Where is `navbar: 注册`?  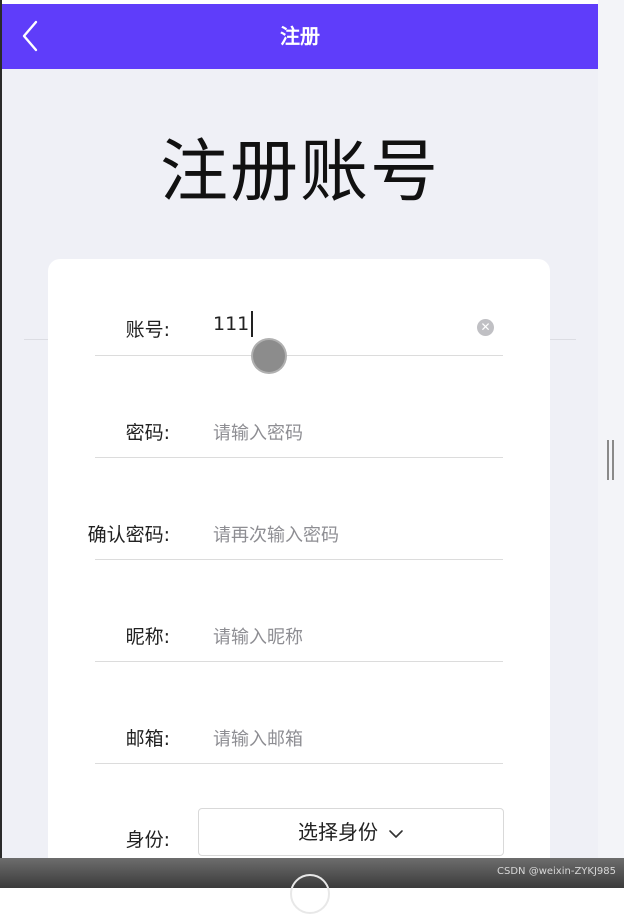
navbar: 注册 is located at coordinates (300, 36).